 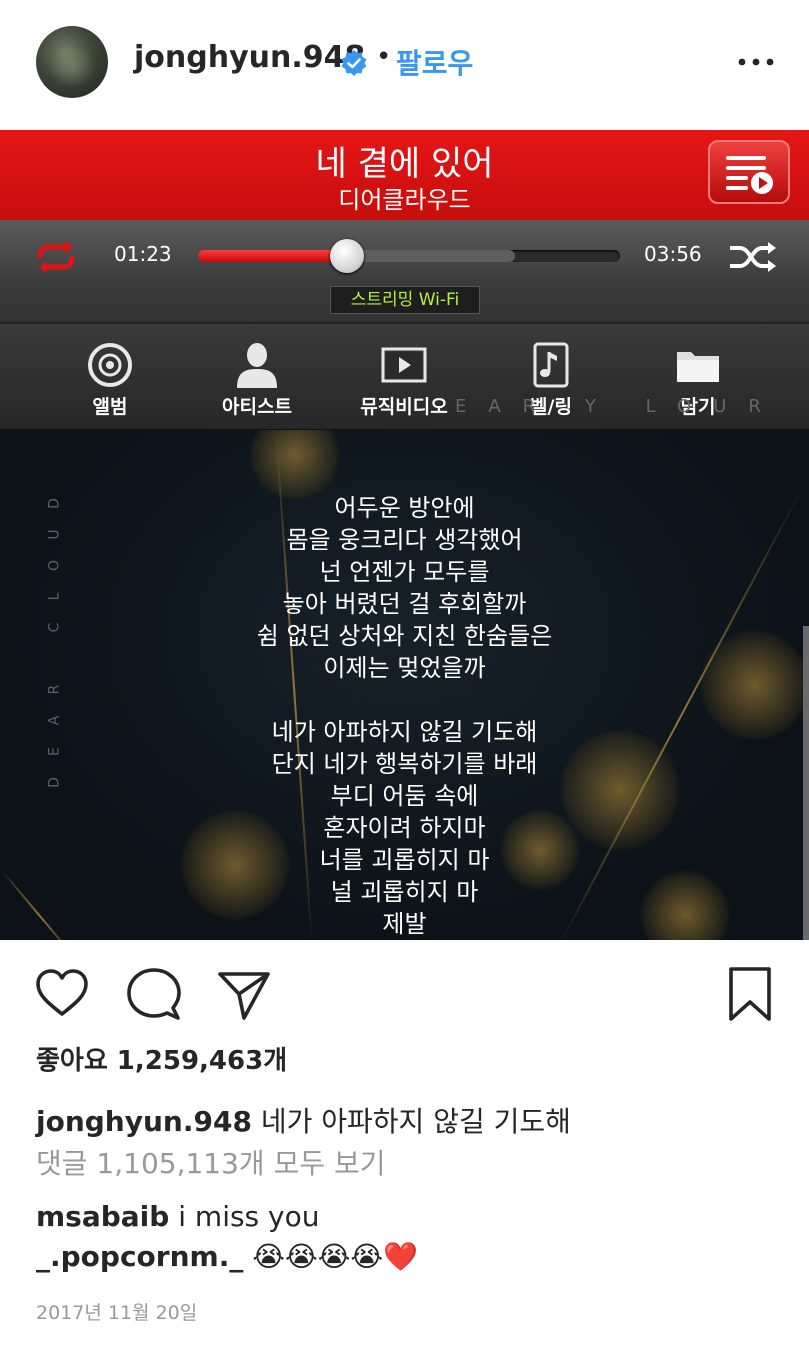 What do you see at coordinates (161, 1058) in the screenshot?
I see `likes-count: 좋아요 1,259,463개` at bounding box center [161, 1058].